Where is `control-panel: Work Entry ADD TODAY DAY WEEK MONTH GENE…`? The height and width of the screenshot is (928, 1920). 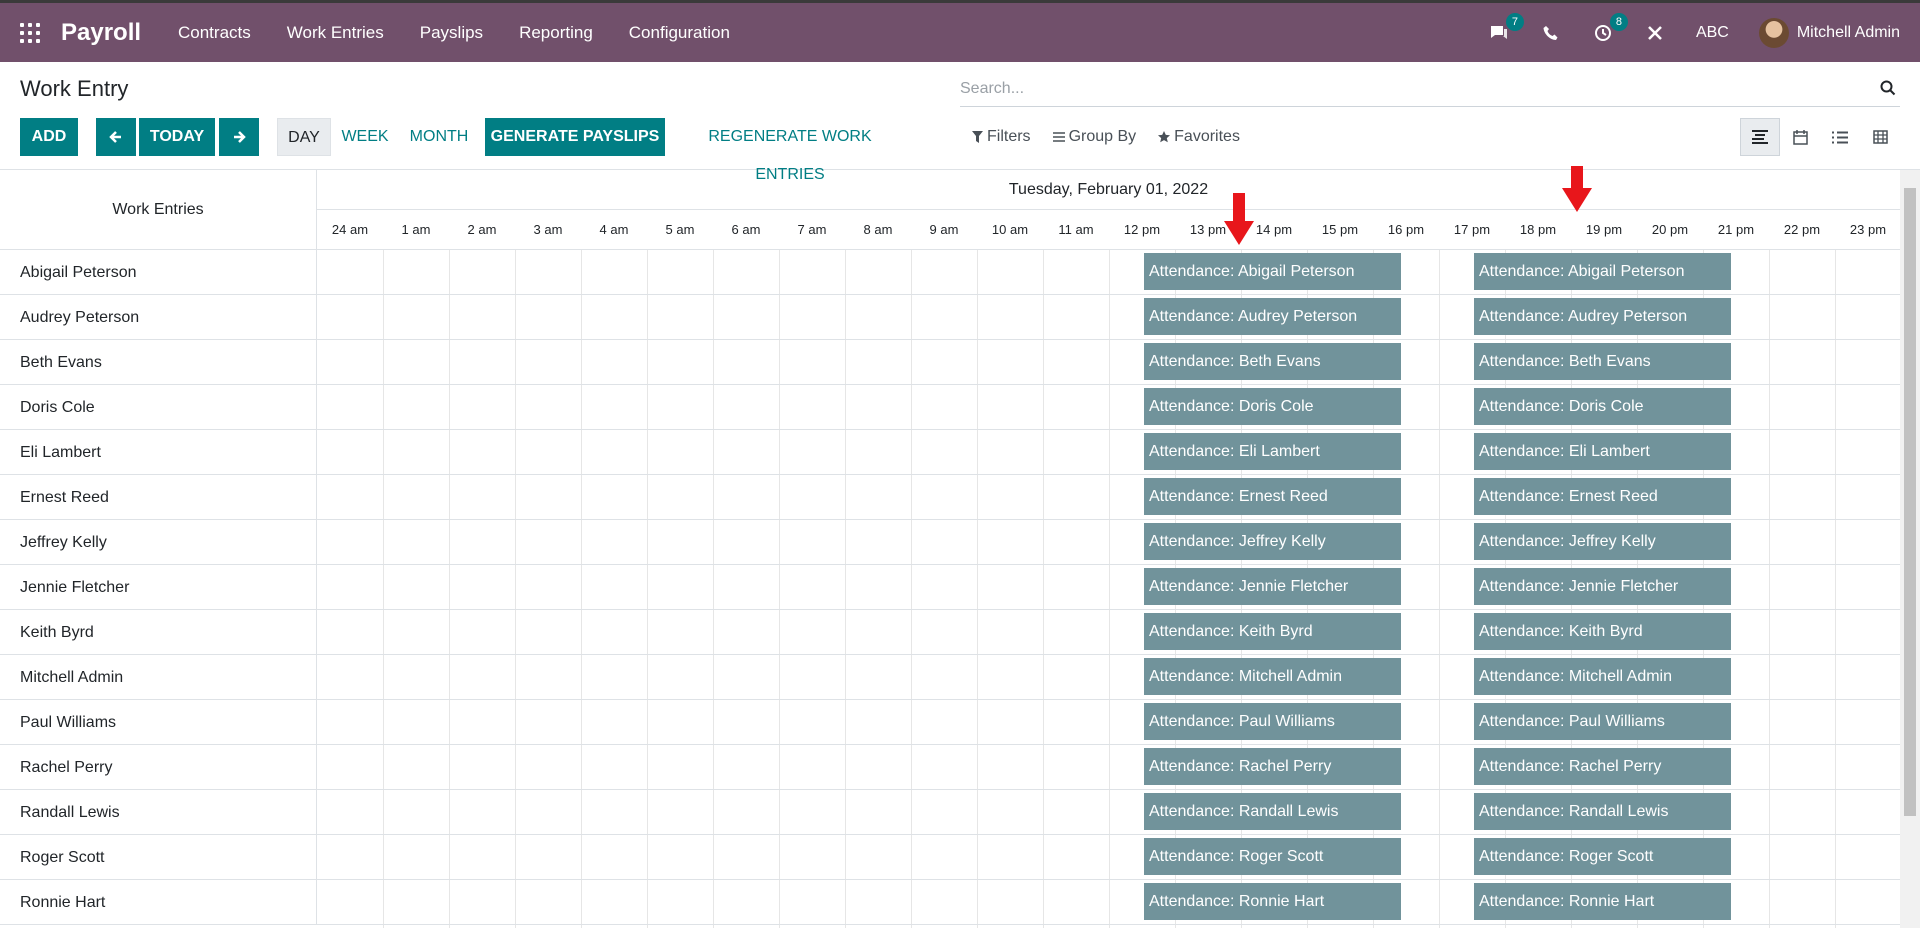
control-panel: Work Entry ADD TODAY DAY WEEK MONTH GENE… is located at coordinates (960, 122).